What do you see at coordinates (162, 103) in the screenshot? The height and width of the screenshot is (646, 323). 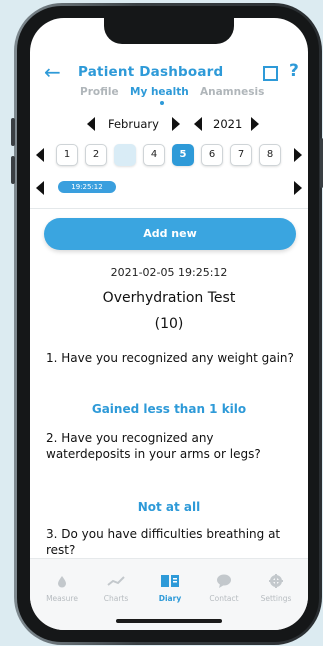 I see `active-tab-indicator` at bounding box center [162, 103].